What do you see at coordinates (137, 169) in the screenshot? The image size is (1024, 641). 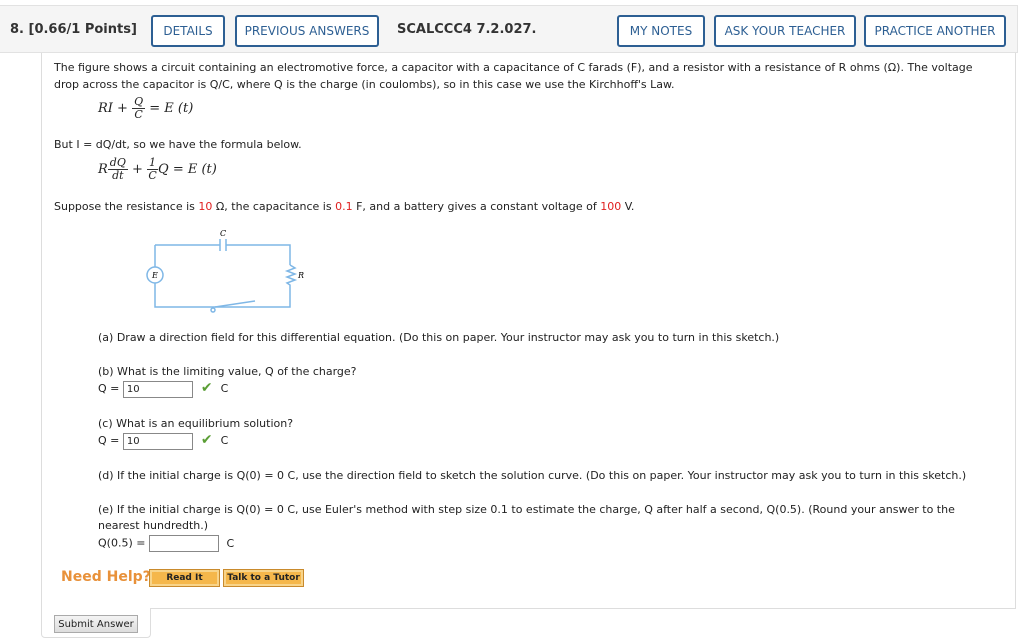 I see `eq-term: +` at bounding box center [137, 169].